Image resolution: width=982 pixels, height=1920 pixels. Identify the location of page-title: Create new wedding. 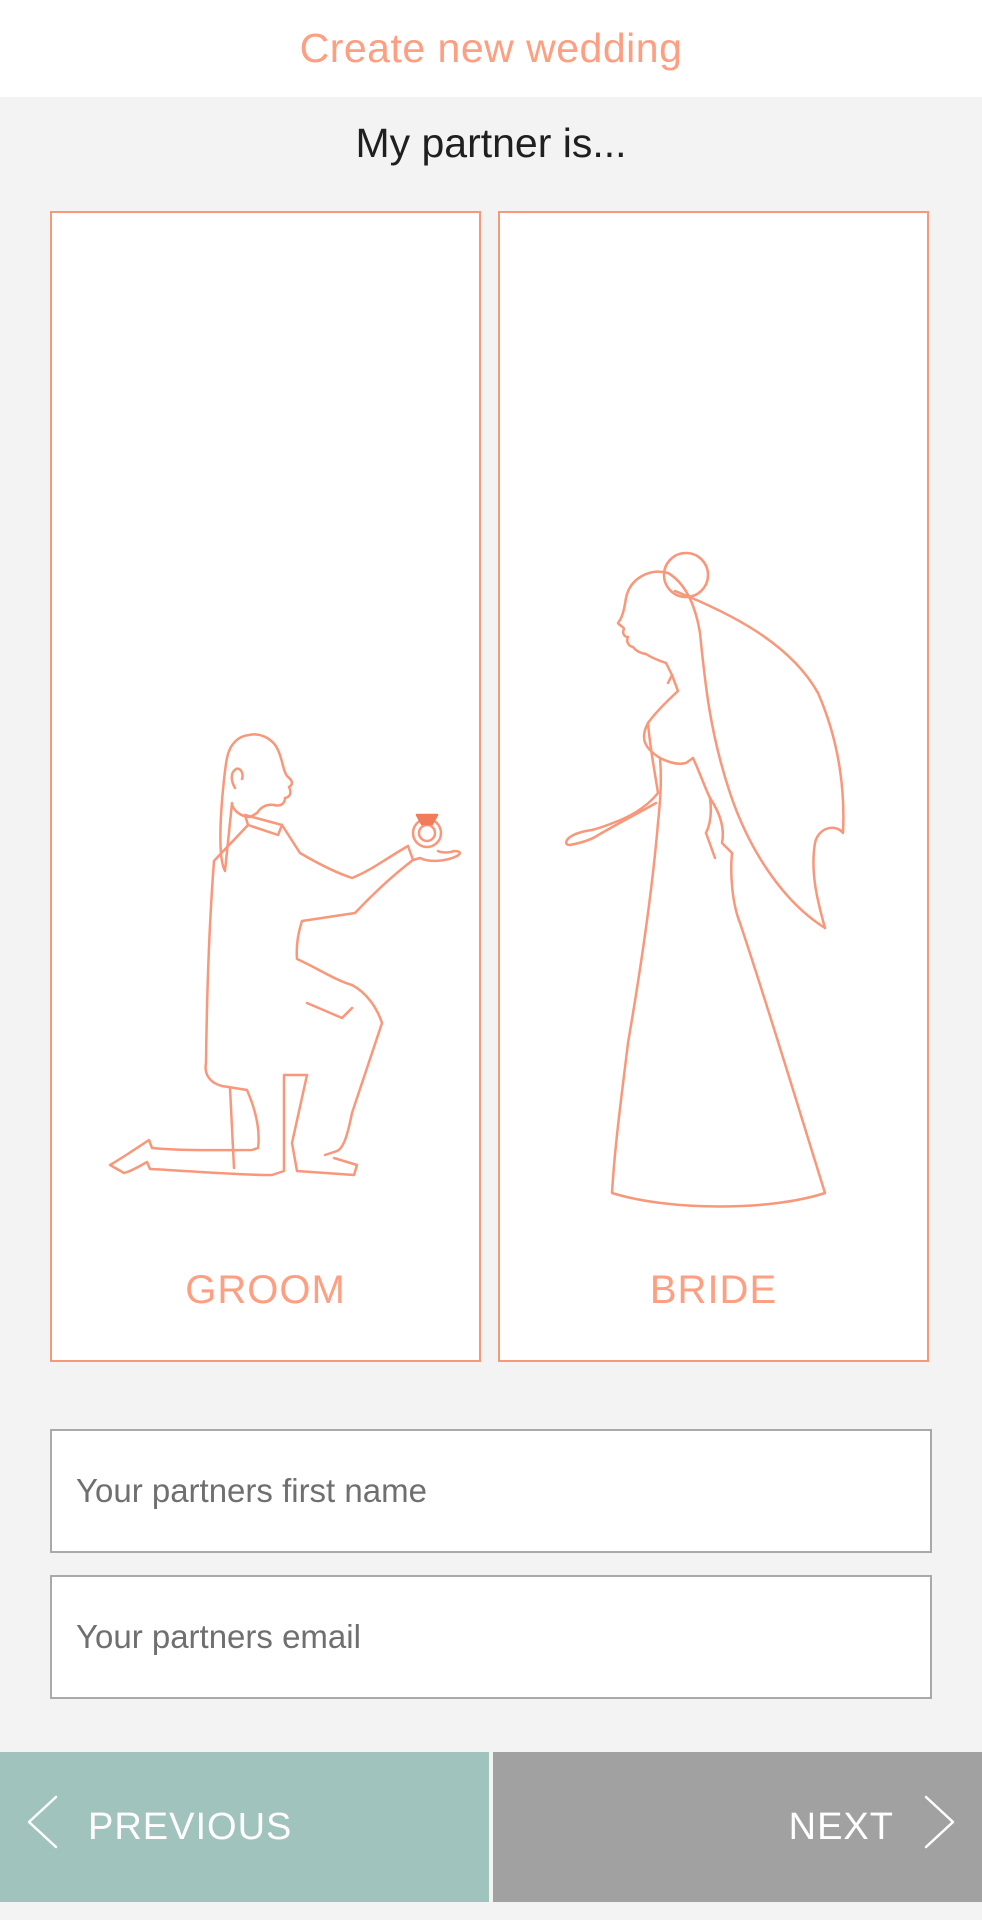
(491, 48).